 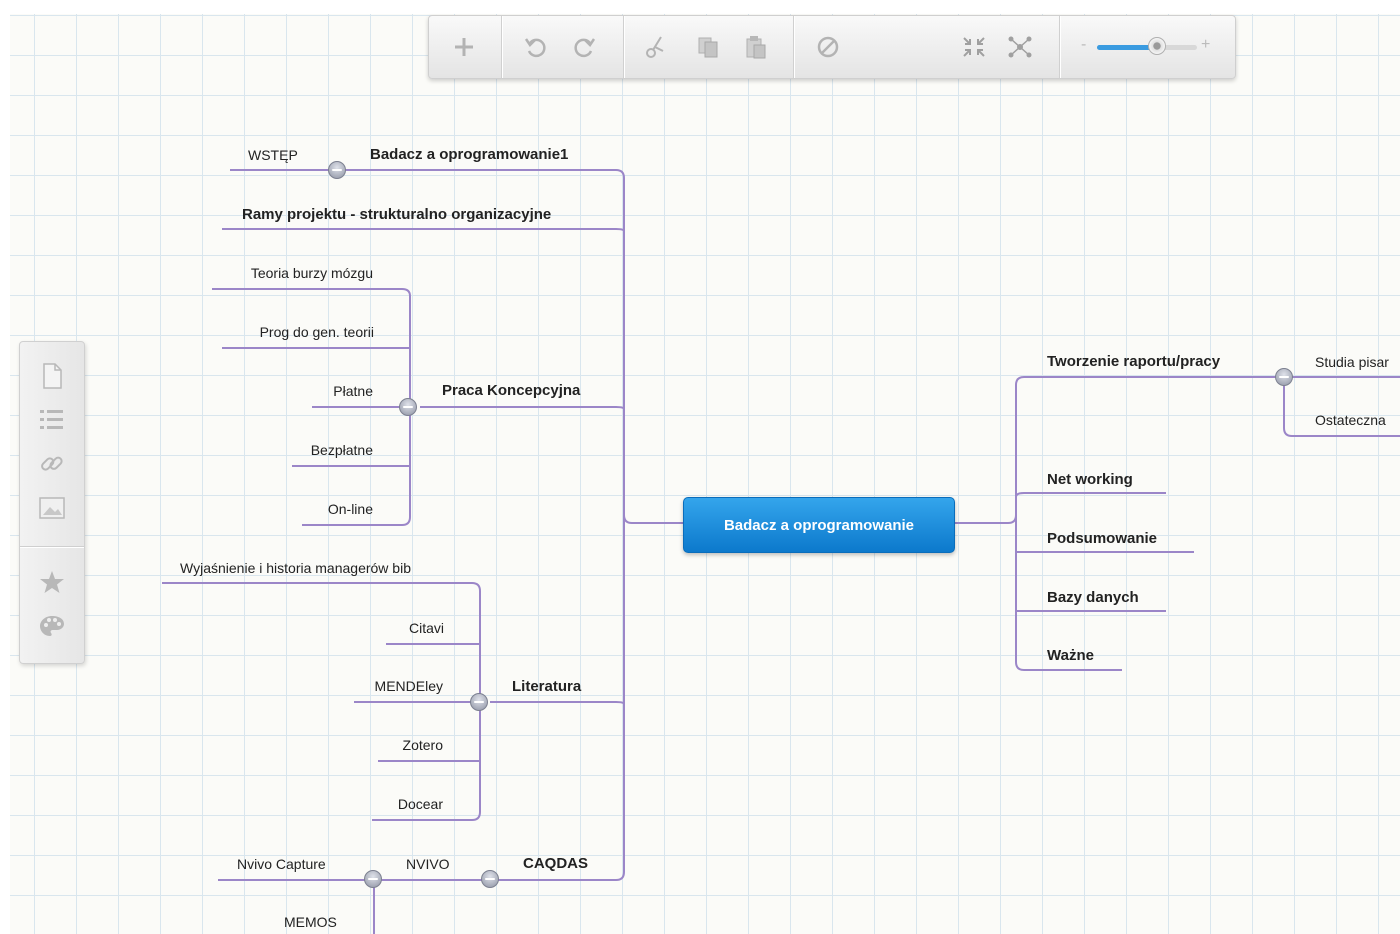 I want to click on collapse-toggle-nvivo, so click(x=373, y=879).